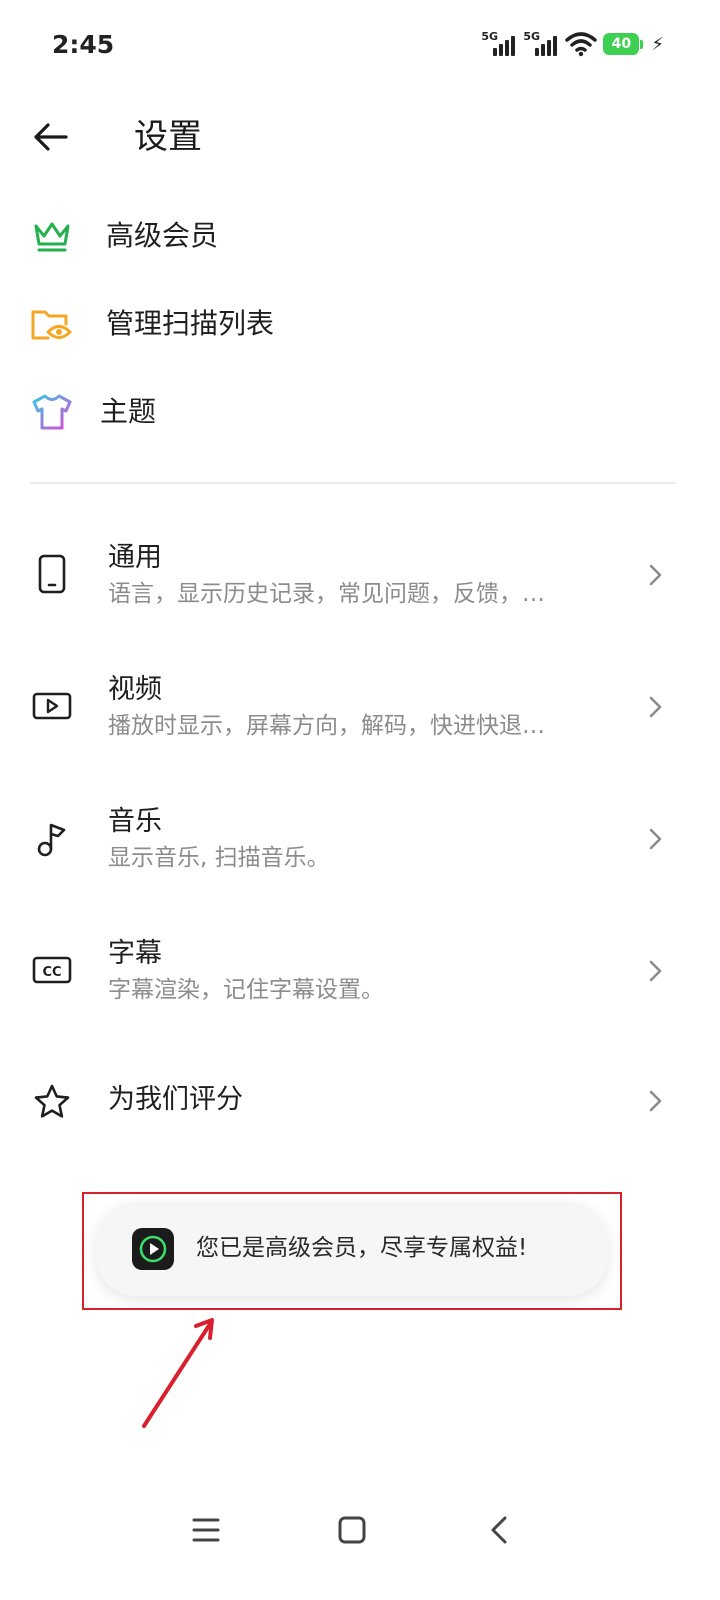 The image size is (720, 1600). Describe the element at coordinates (135, 689) in the screenshot. I see `row-title: 视频` at that location.